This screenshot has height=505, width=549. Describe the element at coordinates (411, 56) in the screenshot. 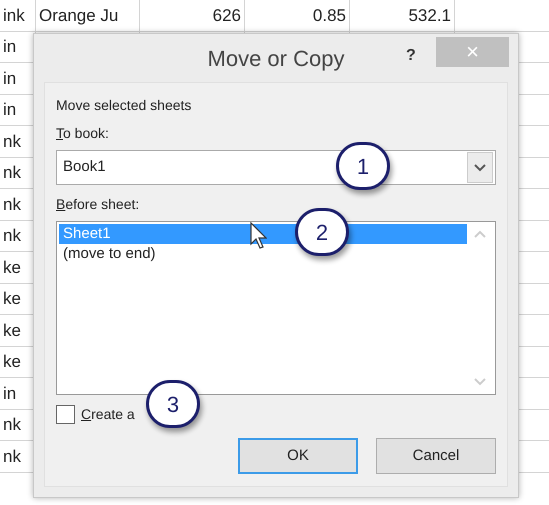

I see `help-button: ?` at that location.